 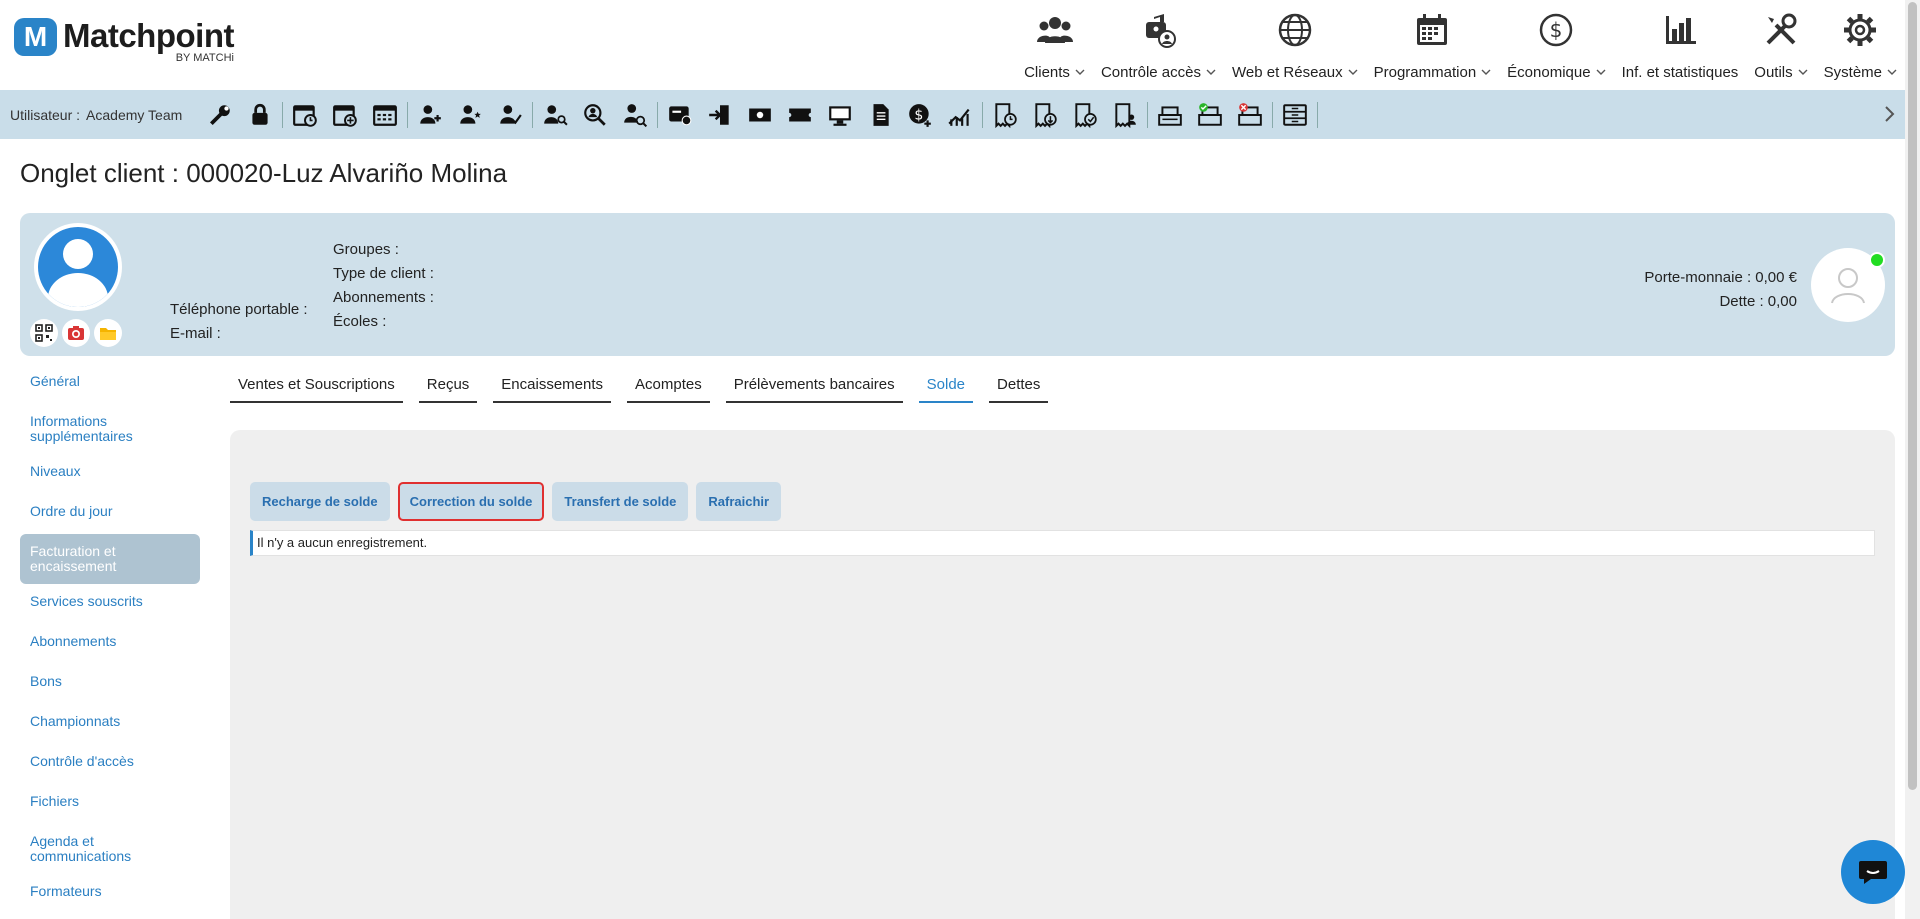 I want to click on action-button-3: Rafraichir, so click(x=739, y=501).